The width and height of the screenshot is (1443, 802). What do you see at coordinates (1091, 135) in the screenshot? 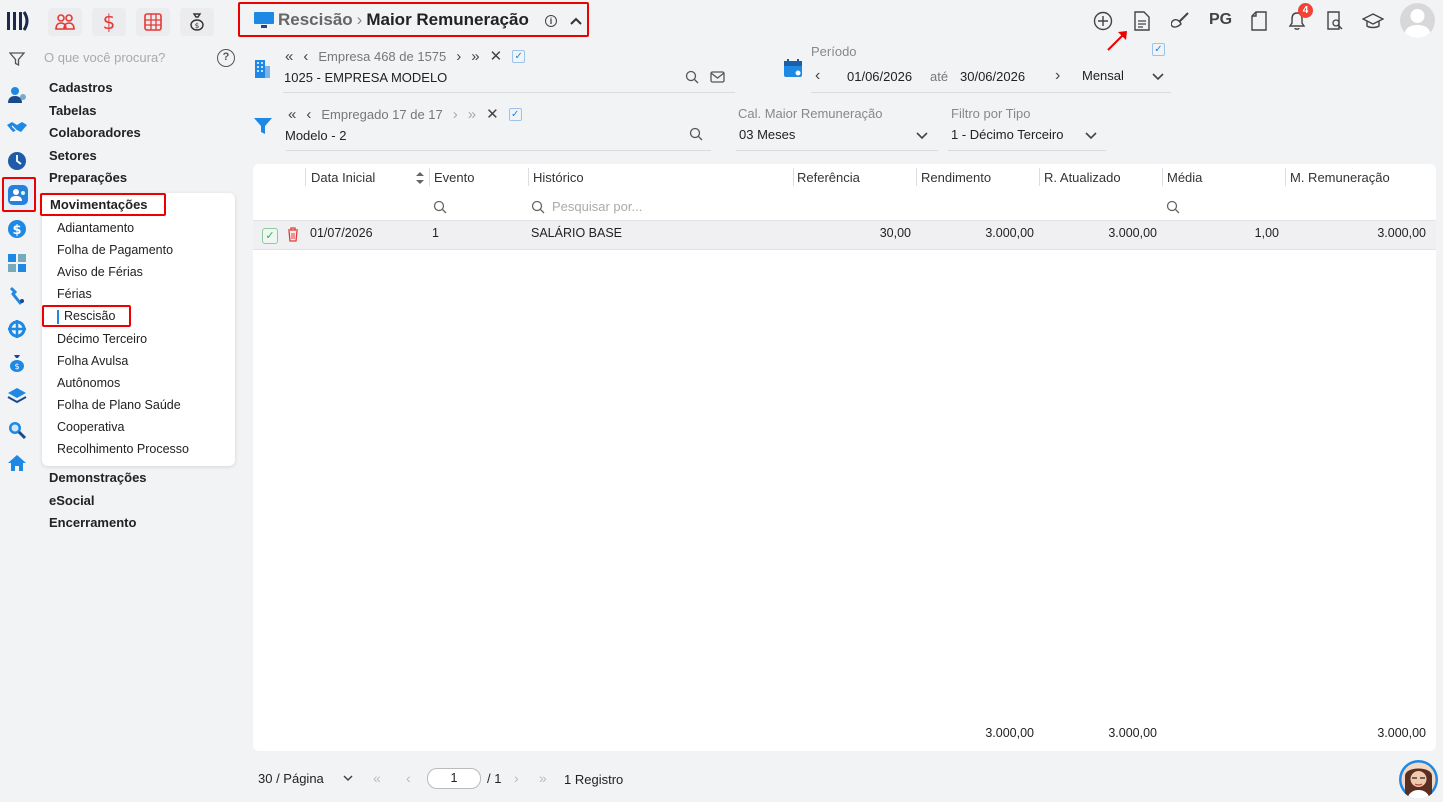
I see `filtro-chevron-down-icon` at bounding box center [1091, 135].